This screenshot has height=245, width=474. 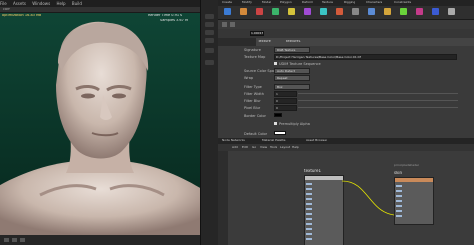 What do you see at coordinates (254, 147) in the screenshot?
I see `network-menu-go: Go` at bounding box center [254, 147].